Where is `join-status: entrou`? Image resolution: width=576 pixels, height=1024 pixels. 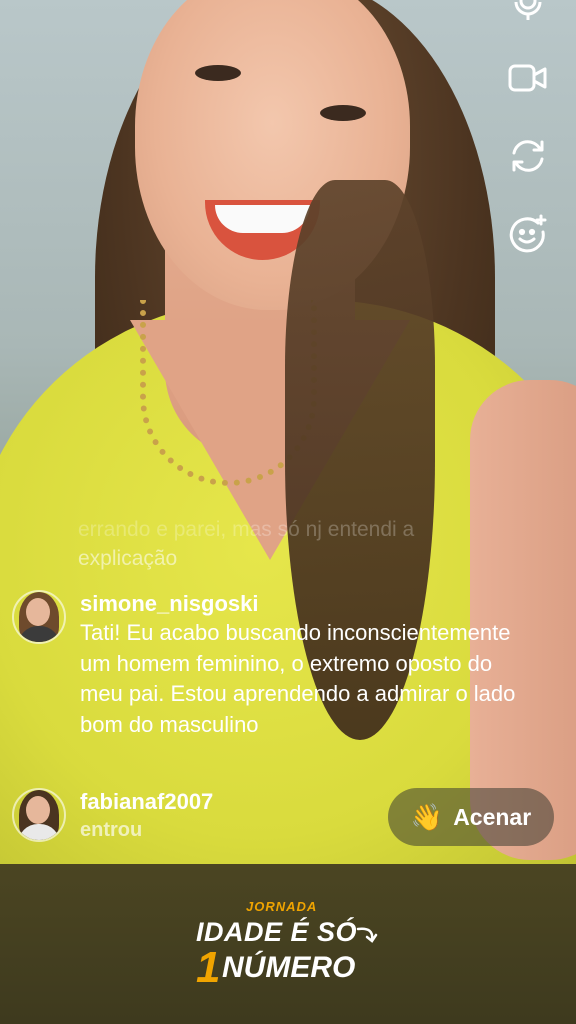 join-status: entrou is located at coordinates (111, 830).